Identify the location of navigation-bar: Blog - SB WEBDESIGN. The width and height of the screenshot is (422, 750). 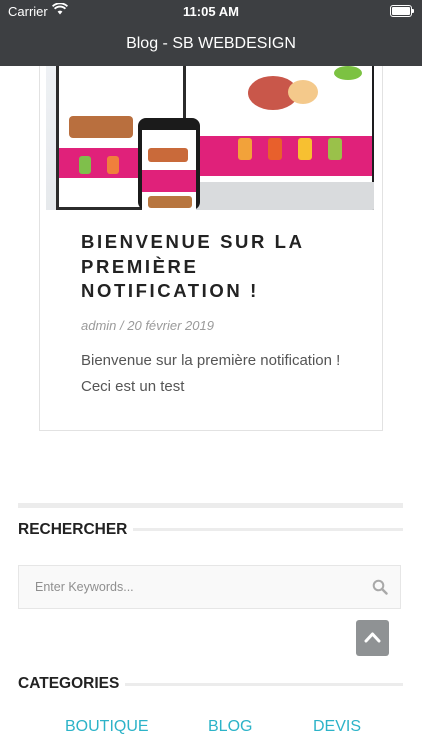
(211, 44).